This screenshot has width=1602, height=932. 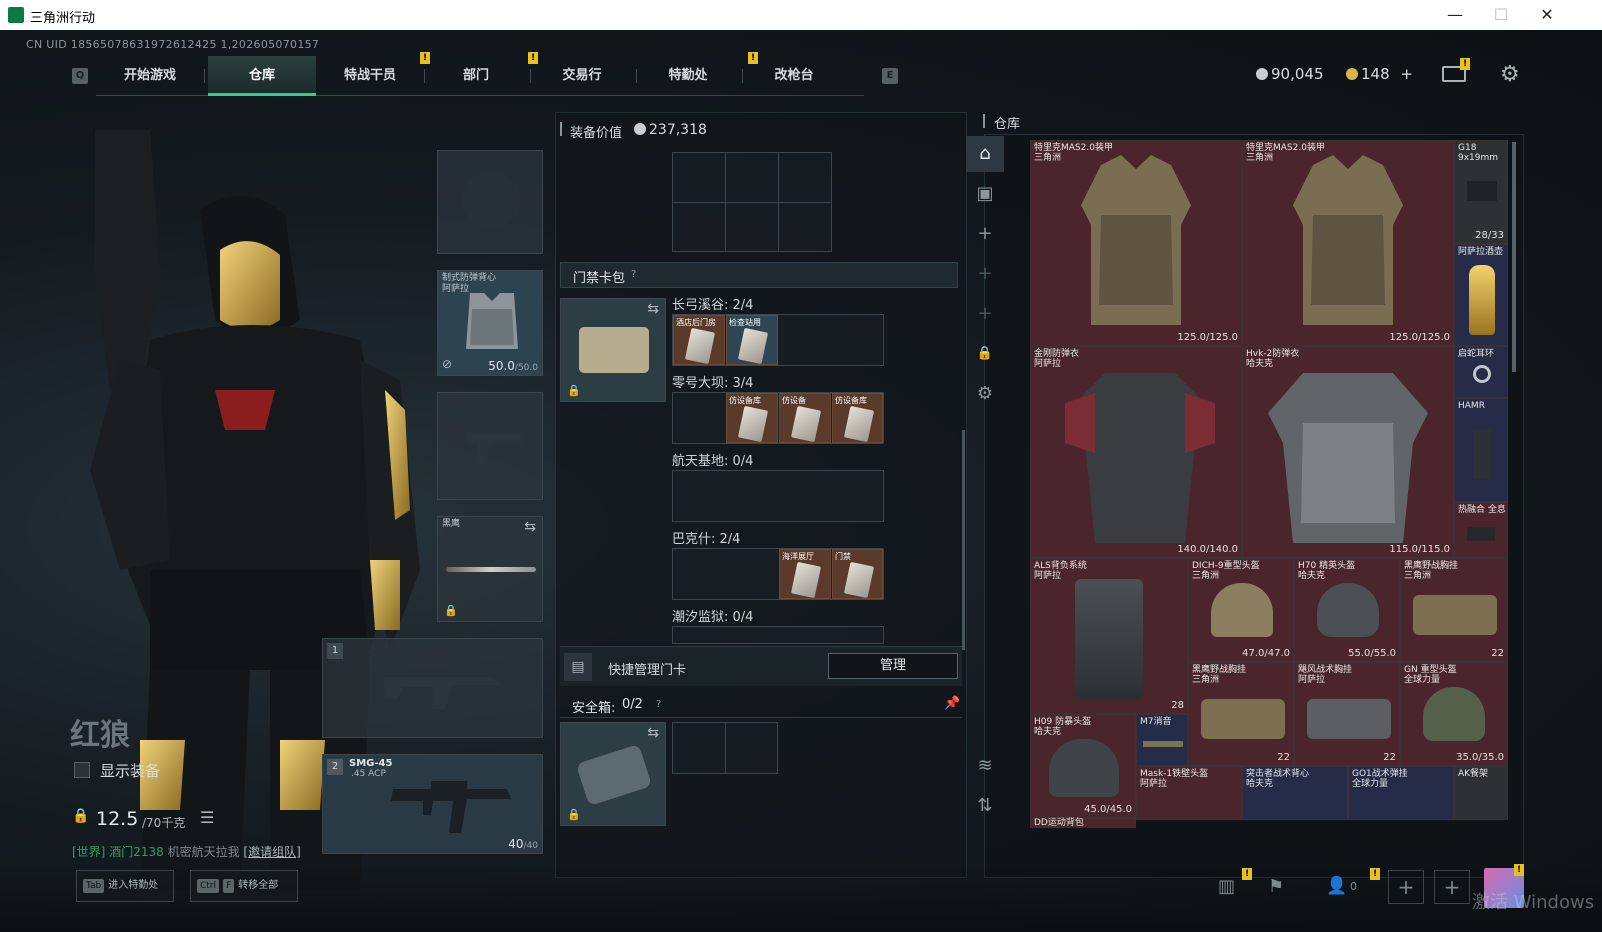 What do you see at coordinates (1455, 15) in the screenshot?
I see `minimize-button: —` at bounding box center [1455, 15].